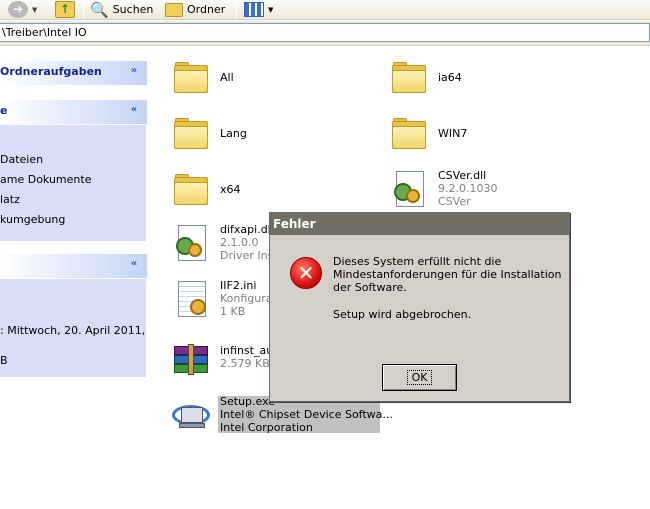  Describe the element at coordinates (419, 224) in the screenshot. I see `dialog-title: Fehler` at that location.